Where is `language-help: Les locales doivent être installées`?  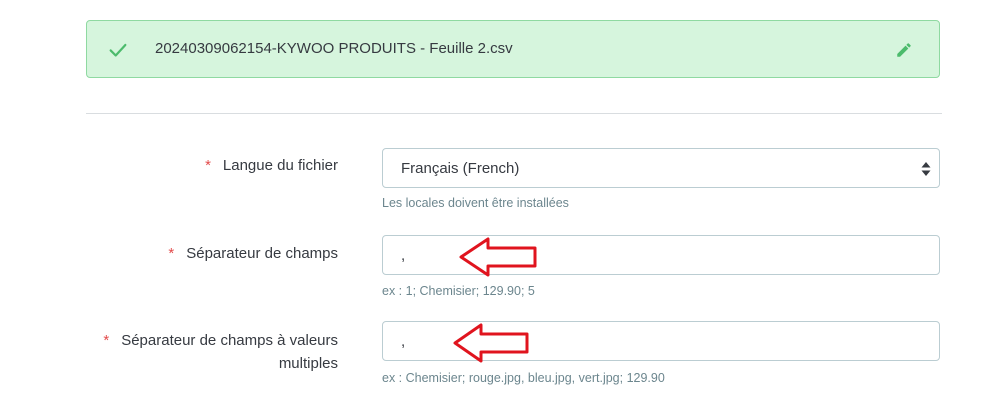
language-help: Les locales doivent être installées is located at coordinates (475, 203).